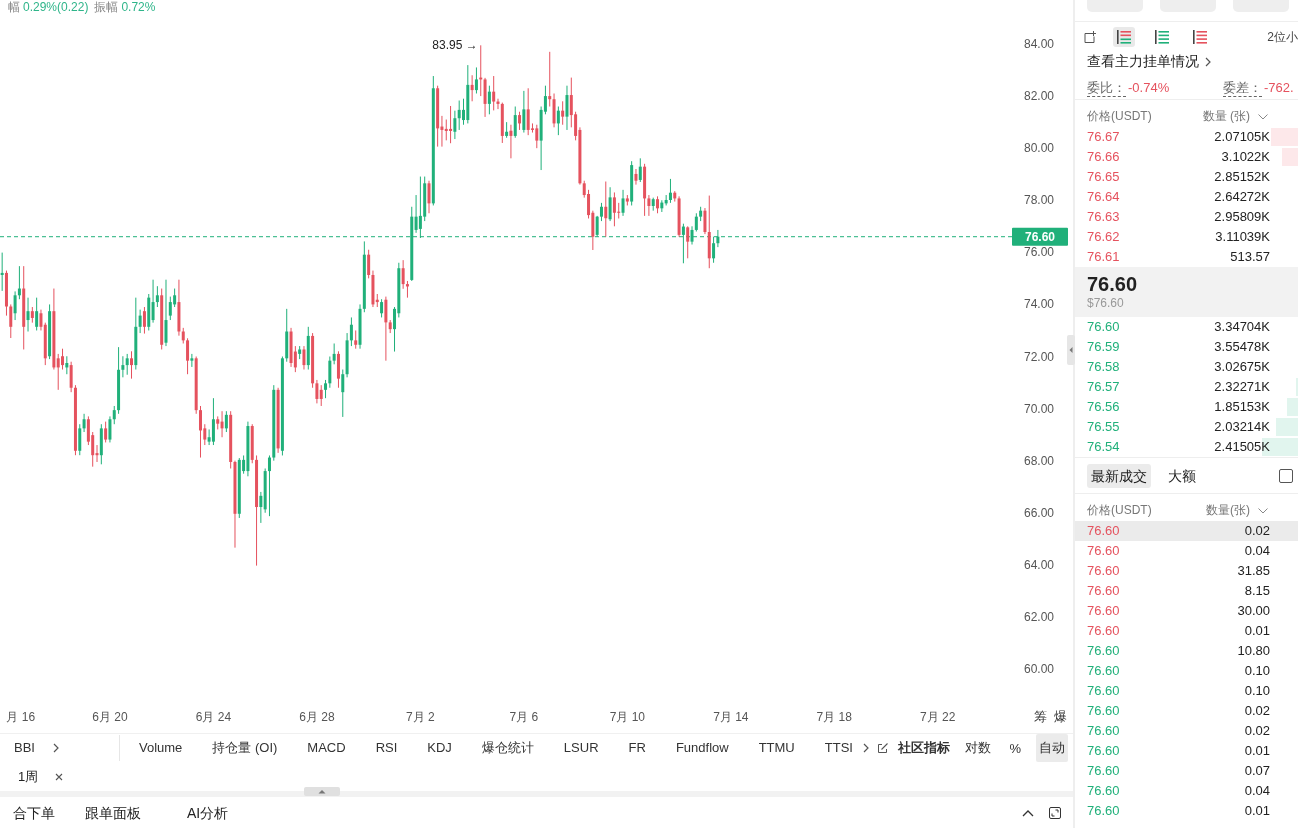 The height and width of the screenshot is (828, 1298). I want to click on indicator-tab: TTMU, so click(776, 748).